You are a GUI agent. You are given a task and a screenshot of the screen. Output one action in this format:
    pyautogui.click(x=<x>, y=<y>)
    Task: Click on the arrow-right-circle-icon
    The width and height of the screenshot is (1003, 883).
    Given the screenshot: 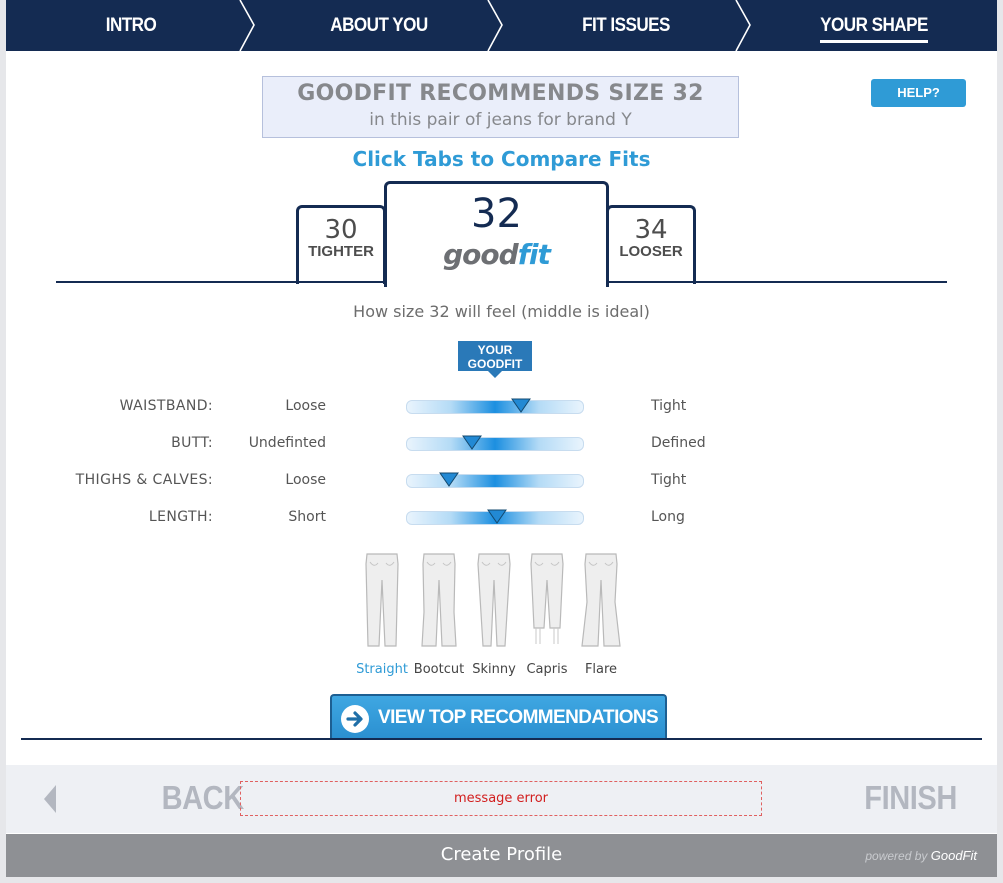 What is the action you would take?
    pyautogui.click(x=355, y=719)
    